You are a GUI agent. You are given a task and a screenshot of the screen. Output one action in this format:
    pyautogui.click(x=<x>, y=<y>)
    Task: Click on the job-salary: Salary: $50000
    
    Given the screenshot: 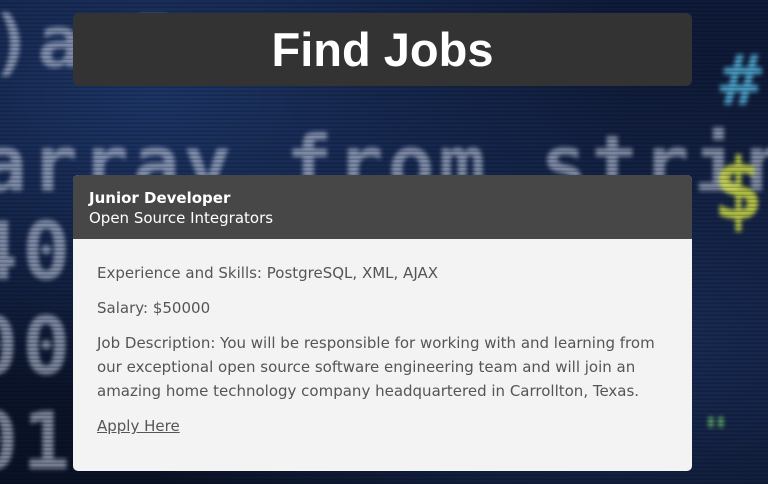 What is the action you would take?
    pyautogui.click(x=154, y=308)
    